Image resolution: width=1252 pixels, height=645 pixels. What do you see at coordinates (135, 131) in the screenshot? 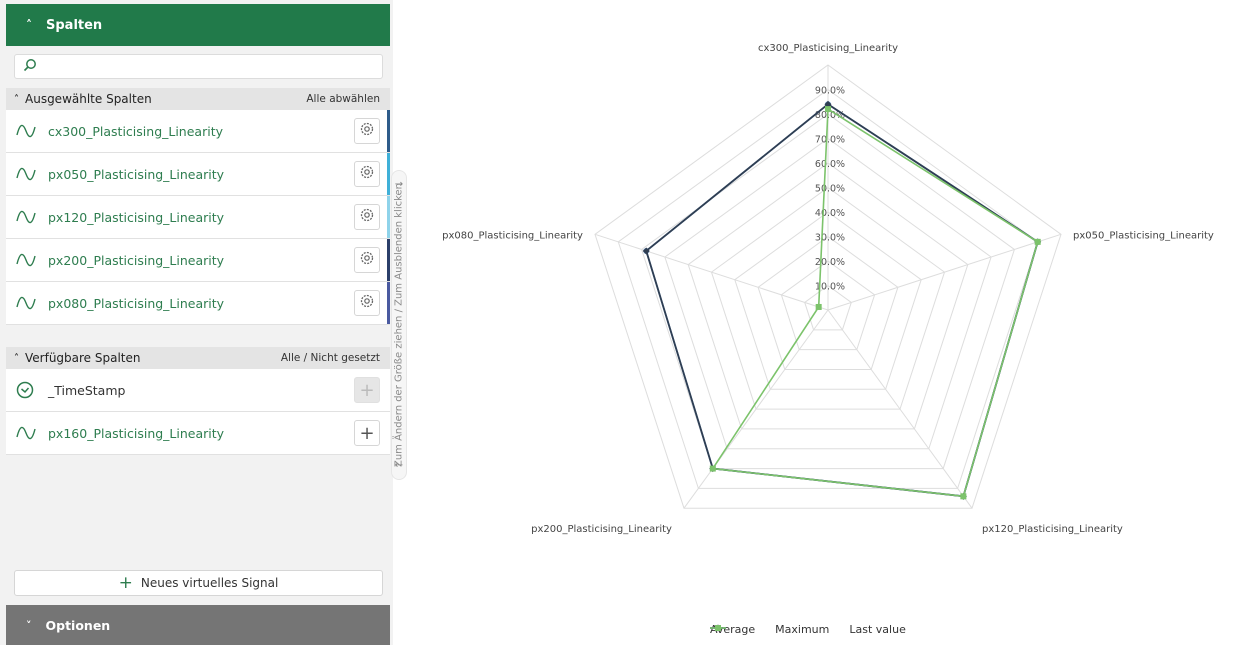
I see `column-label: cx300_Plasticising_Linearity` at bounding box center [135, 131].